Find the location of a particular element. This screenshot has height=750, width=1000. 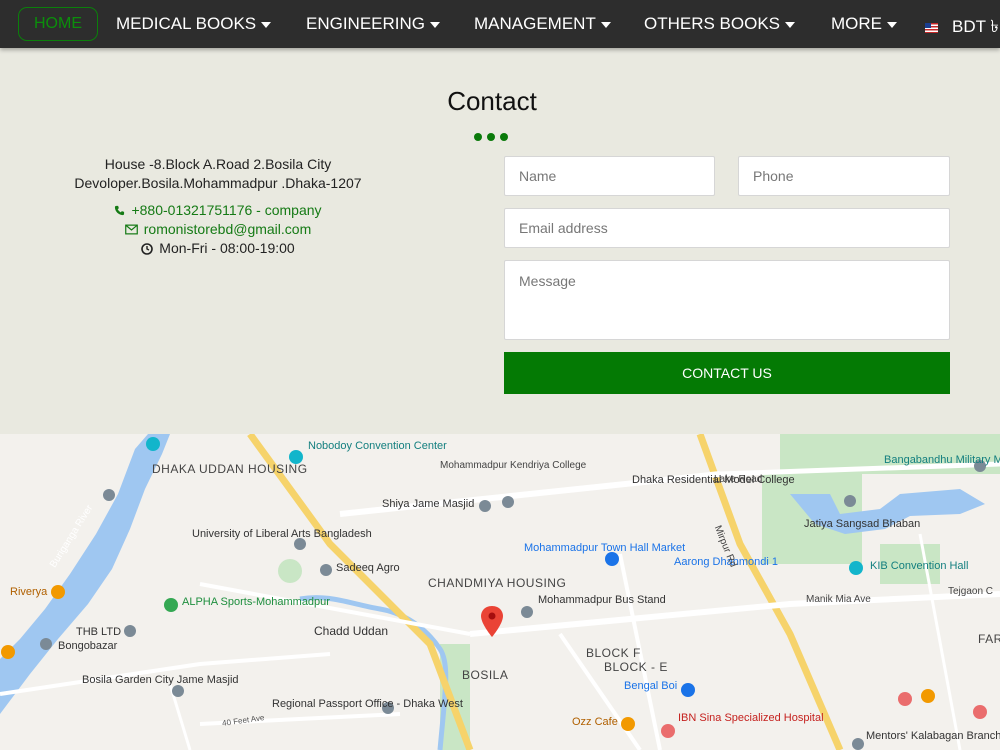

map-label-ozz-cafe: Ozz Cafe is located at coordinates (595, 722).